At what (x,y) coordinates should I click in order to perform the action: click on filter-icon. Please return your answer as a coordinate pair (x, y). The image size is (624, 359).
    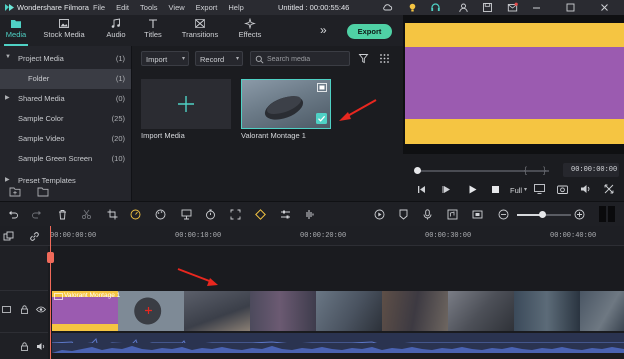
    Looking at the image, I should click on (363, 58).